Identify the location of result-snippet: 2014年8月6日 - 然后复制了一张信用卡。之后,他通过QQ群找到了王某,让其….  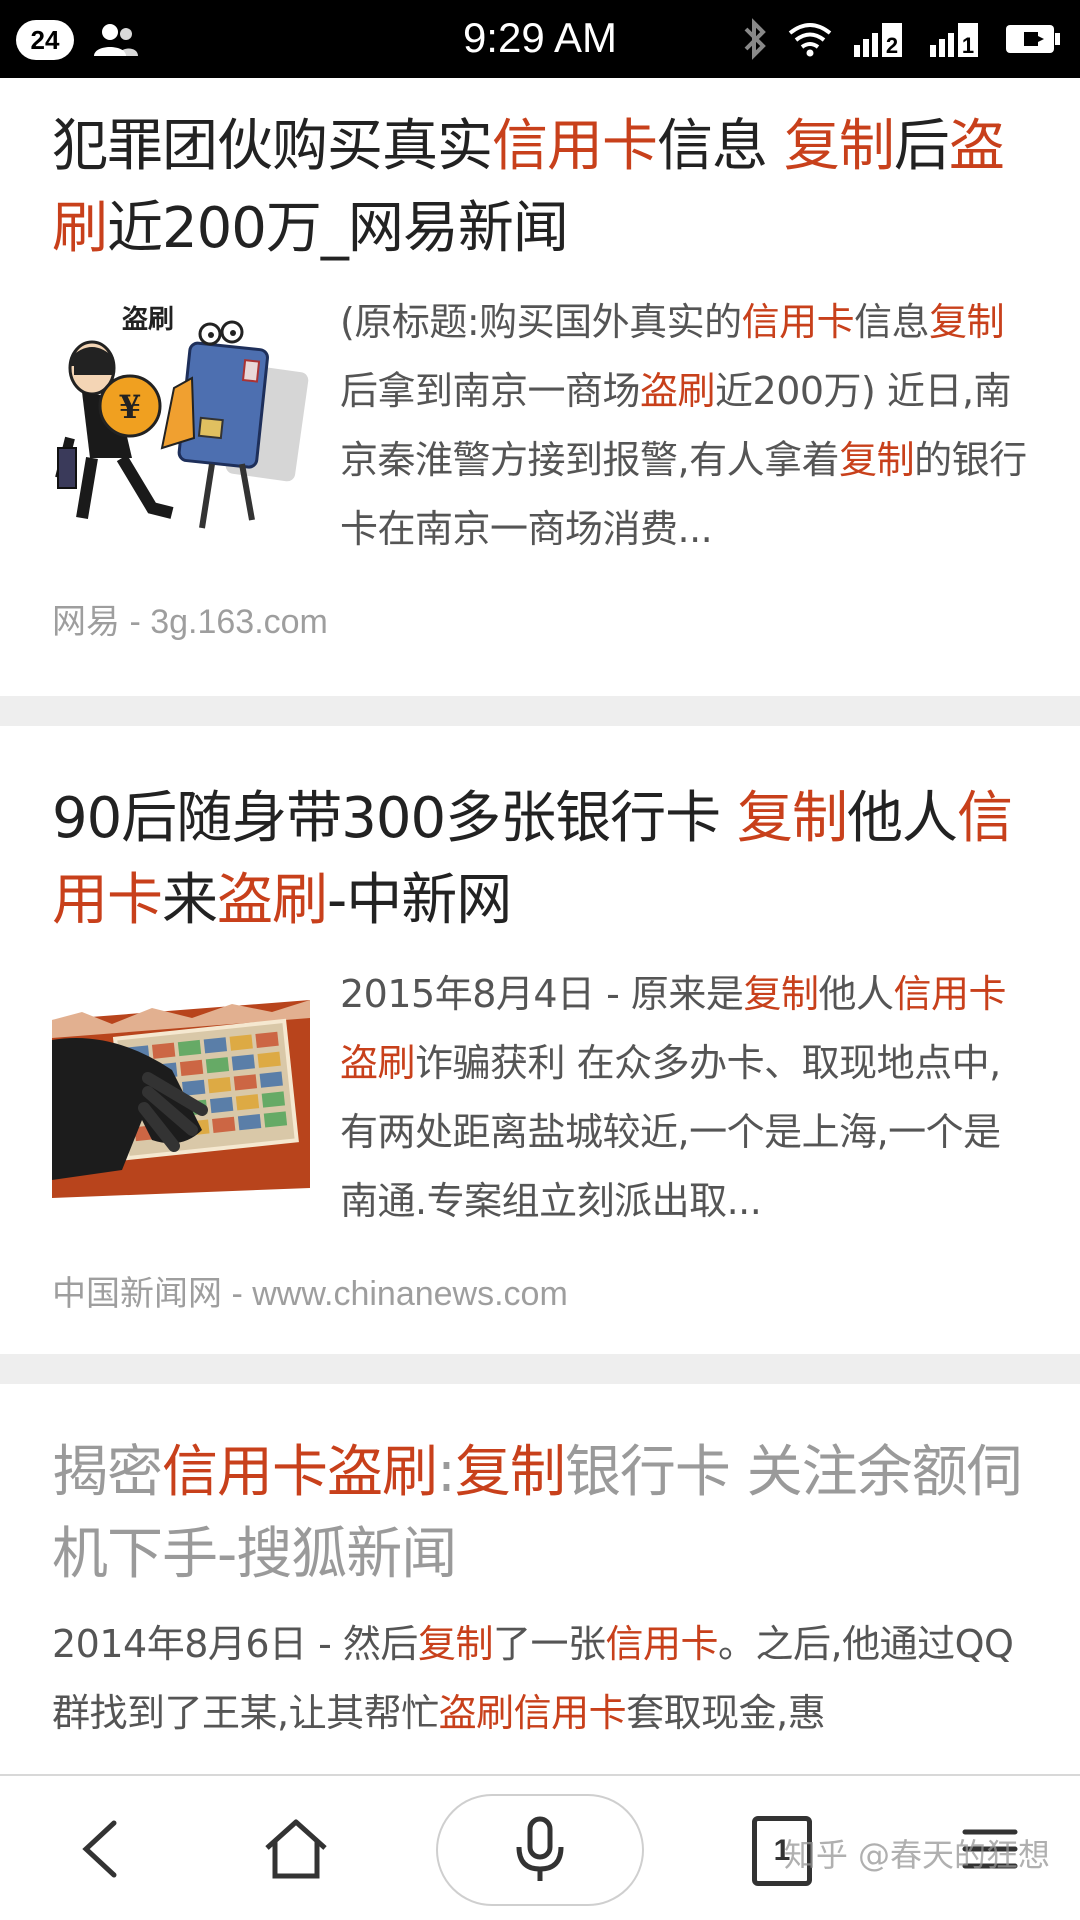
(533, 1678).